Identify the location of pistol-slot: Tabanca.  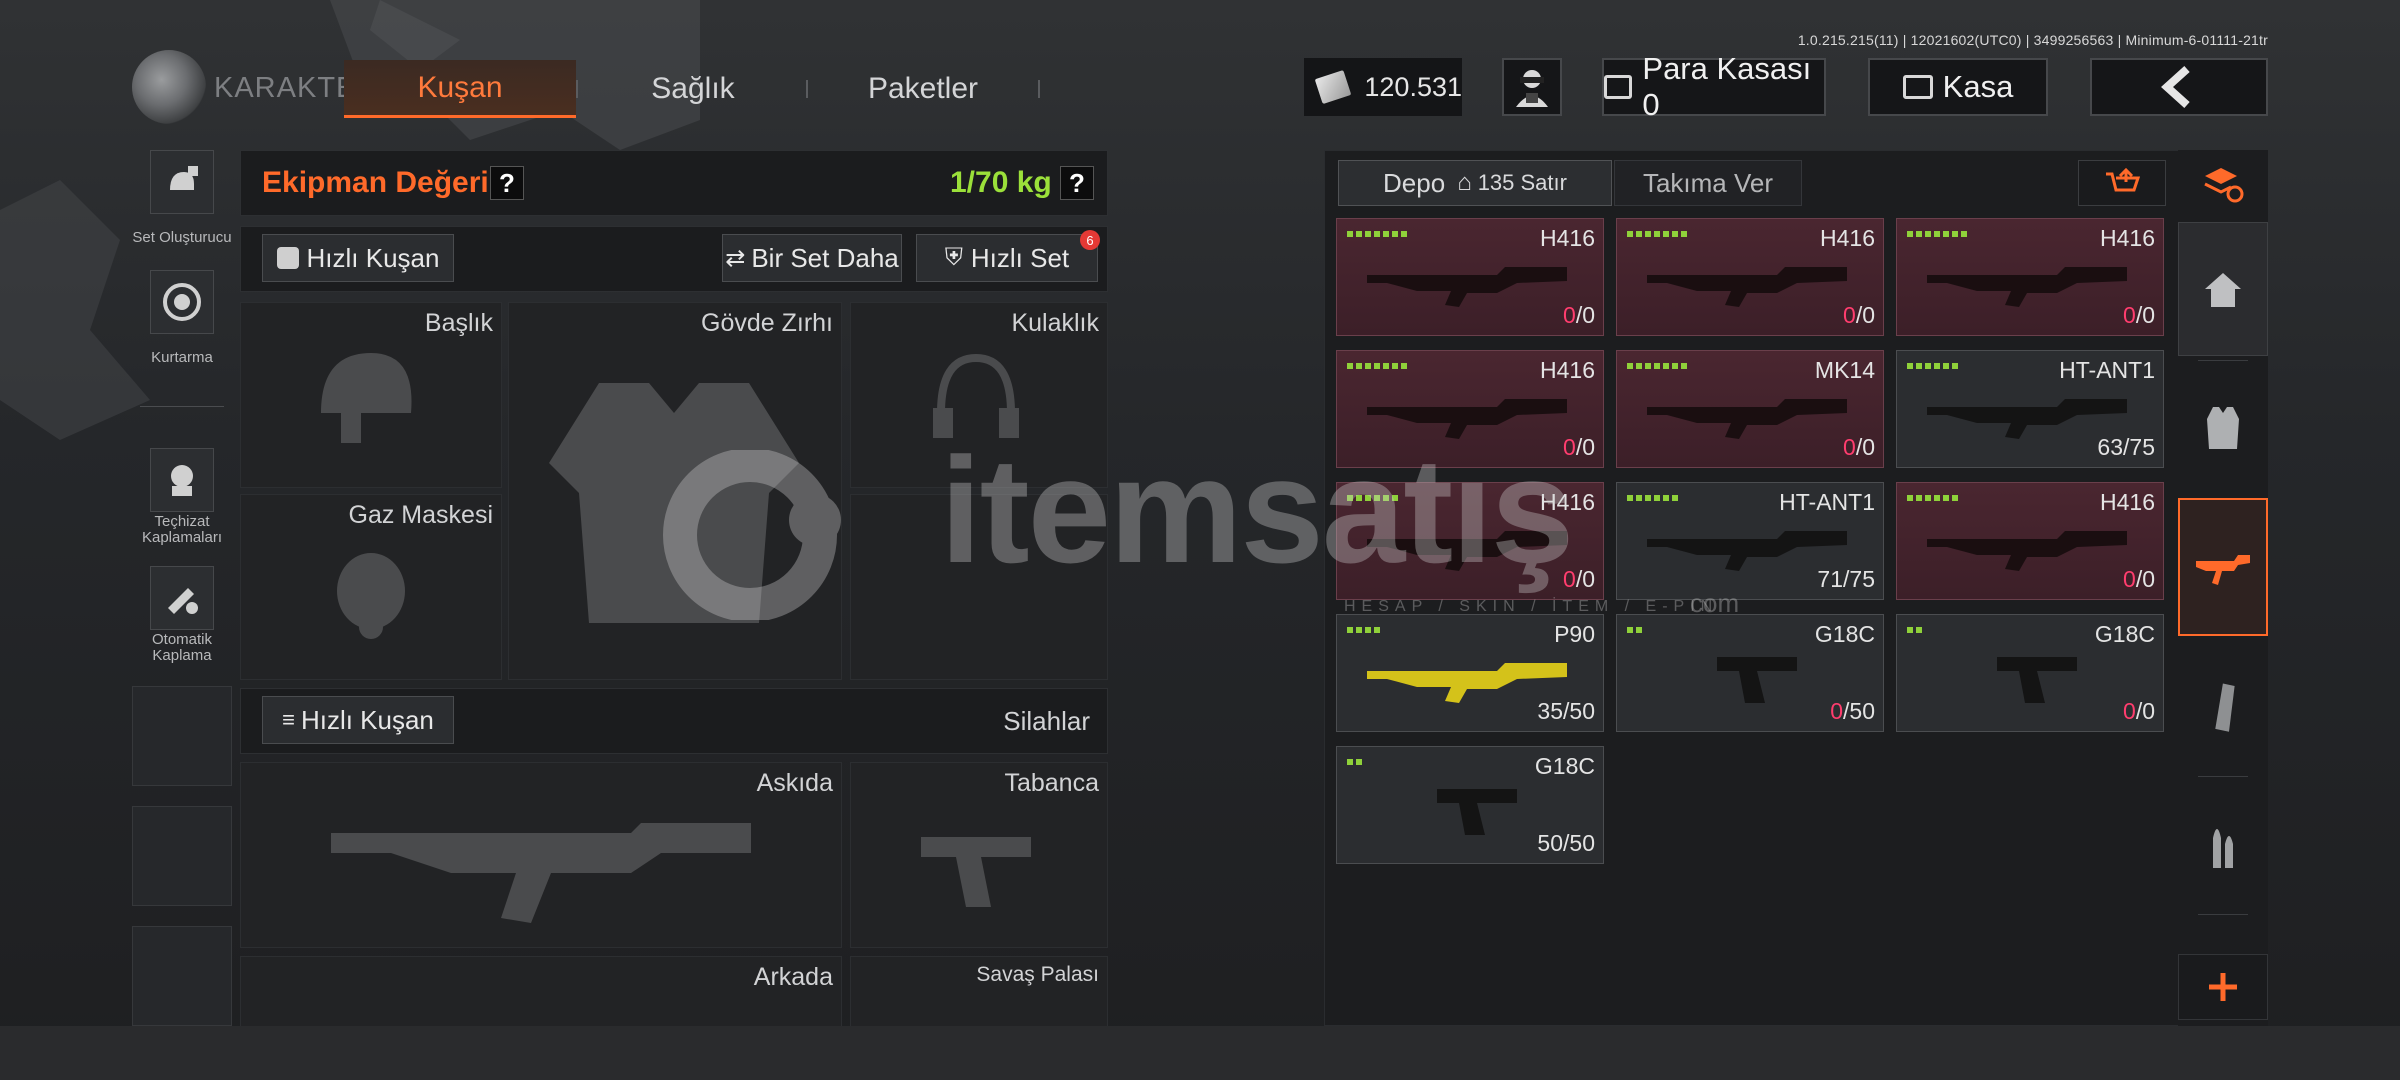
(979, 855).